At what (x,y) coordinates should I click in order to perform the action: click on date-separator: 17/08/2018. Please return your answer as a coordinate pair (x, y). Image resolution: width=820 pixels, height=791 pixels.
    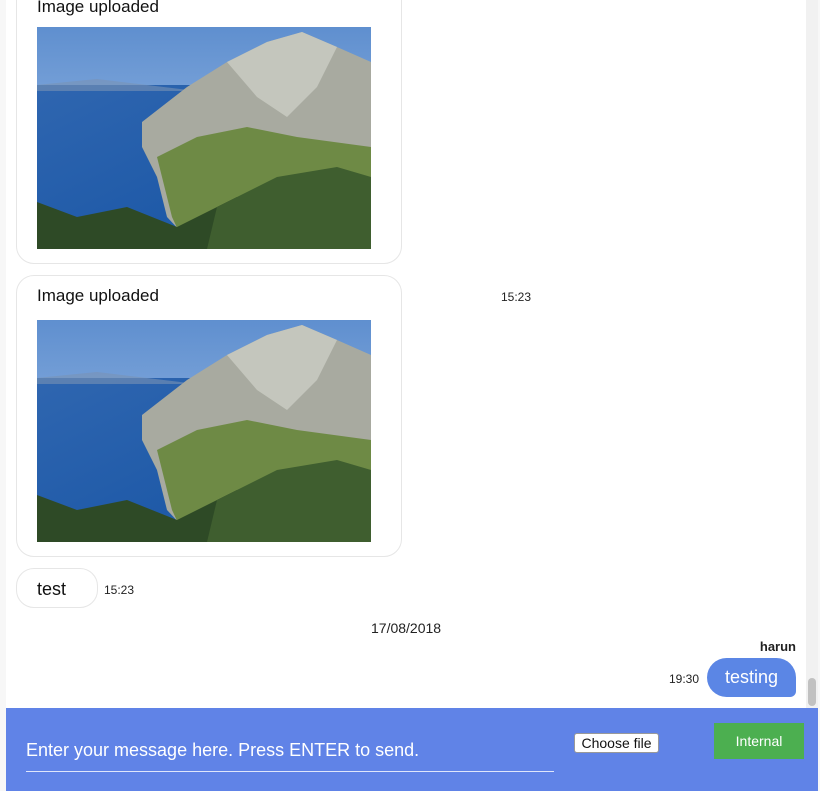
    Looking at the image, I should click on (406, 628).